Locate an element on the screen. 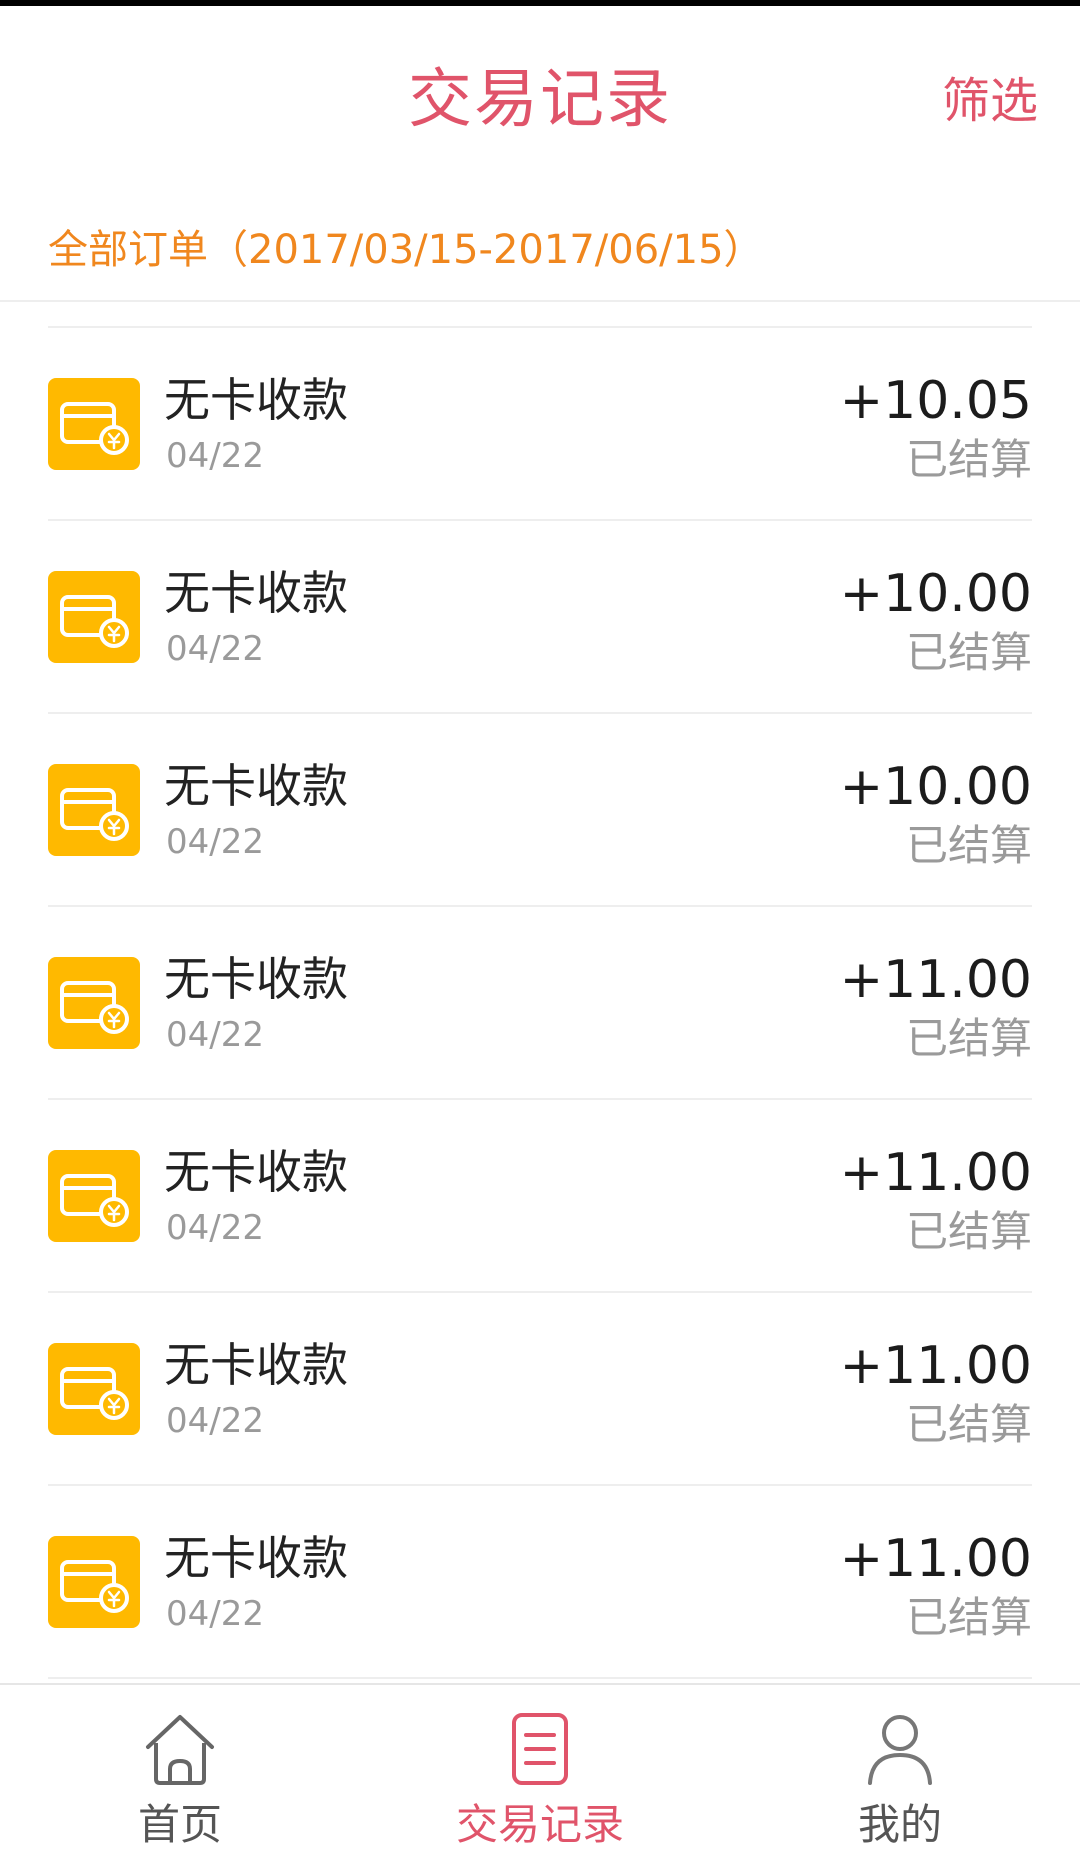  person-icon is located at coordinates (900, 1750).